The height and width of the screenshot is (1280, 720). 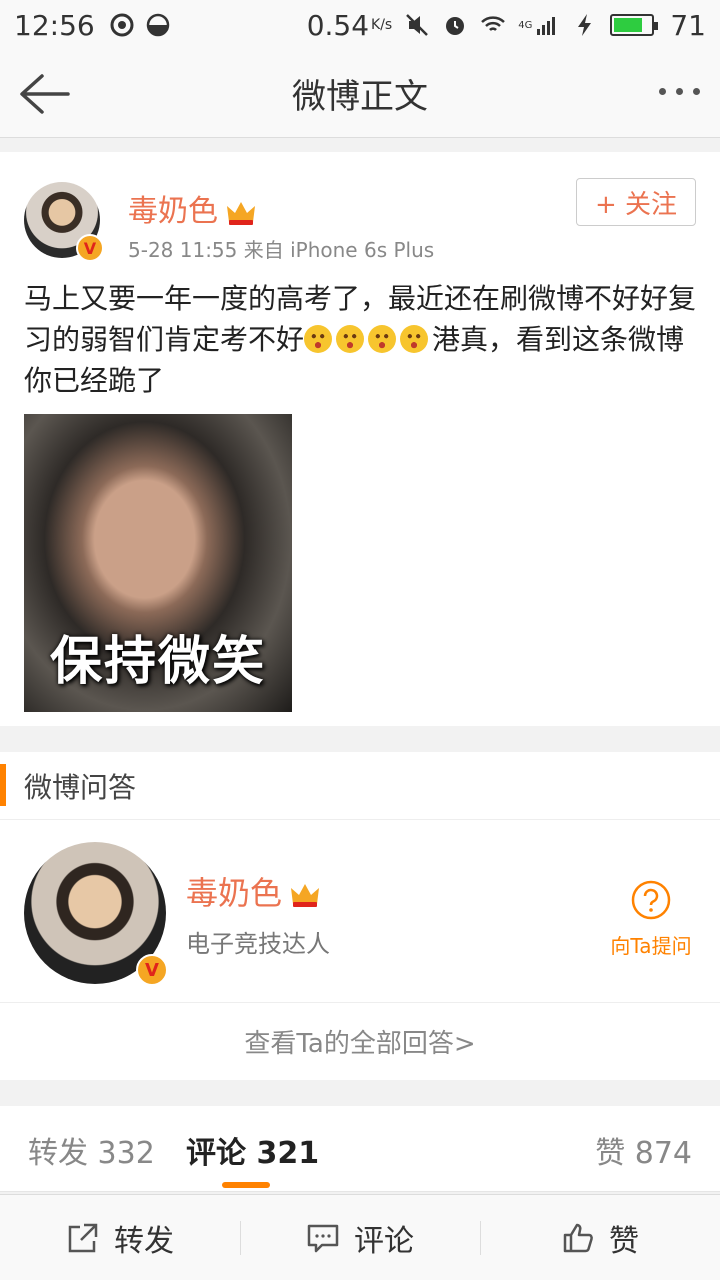 What do you see at coordinates (360, 786) in the screenshot?
I see `qa-header: 微博问答` at bounding box center [360, 786].